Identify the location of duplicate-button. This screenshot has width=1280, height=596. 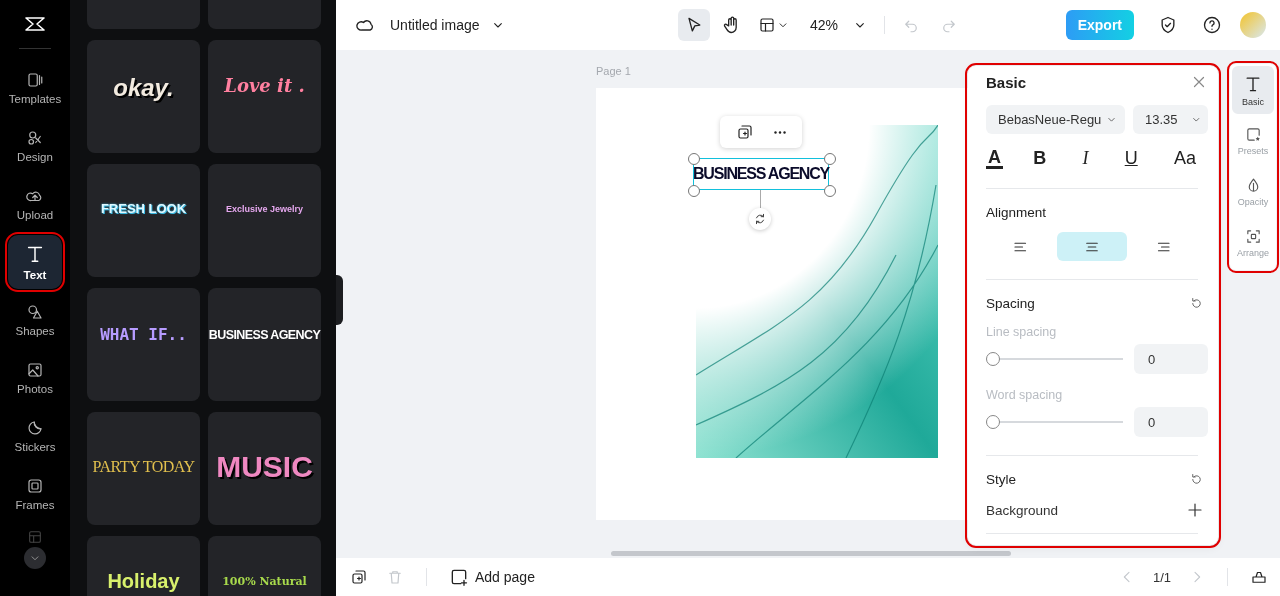
(745, 132).